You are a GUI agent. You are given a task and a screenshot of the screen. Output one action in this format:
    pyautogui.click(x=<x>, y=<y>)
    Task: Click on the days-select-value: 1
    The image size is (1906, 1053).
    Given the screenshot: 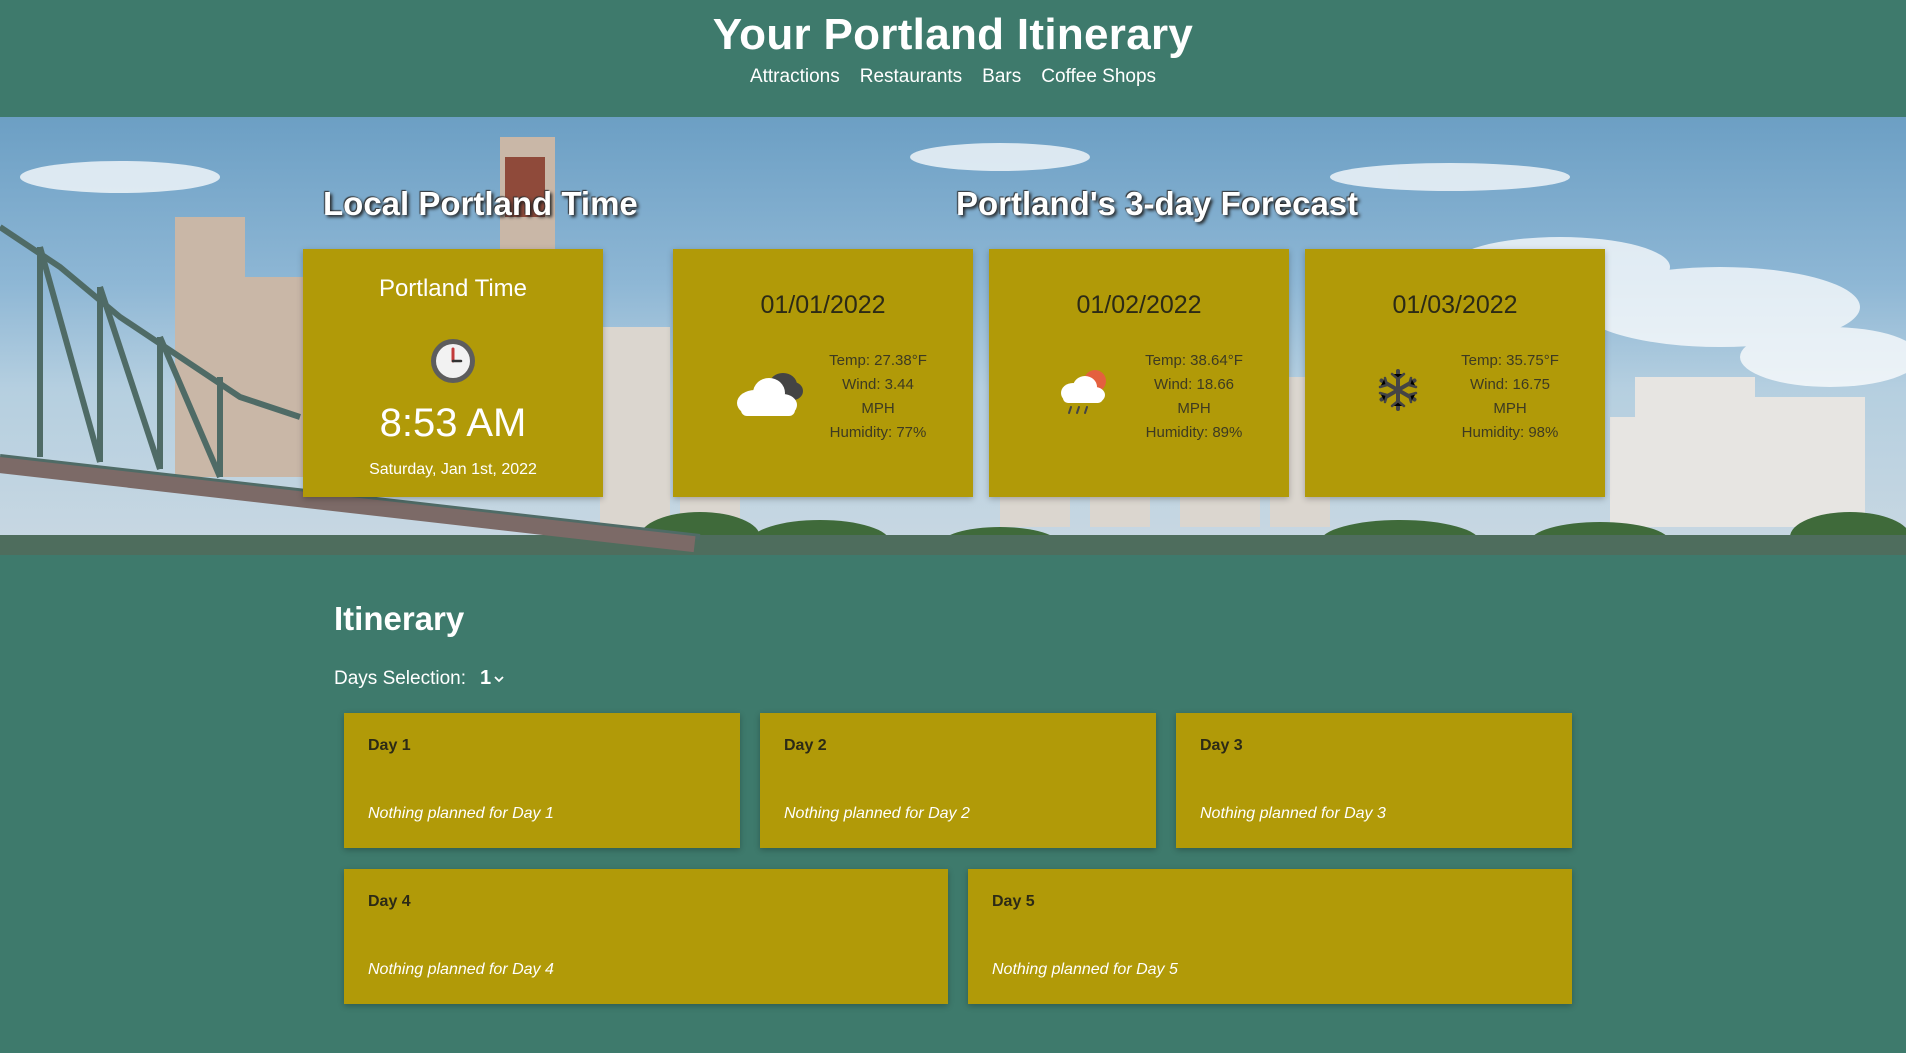 What is the action you would take?
    pyautogui.click(x=486, y=678)
    